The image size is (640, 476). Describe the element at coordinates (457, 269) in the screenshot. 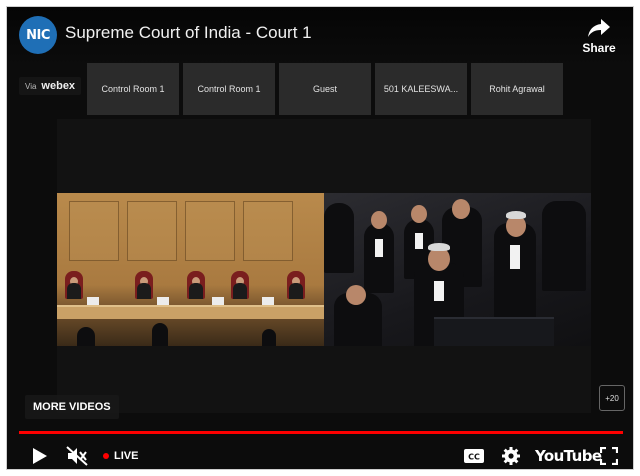

I see `courtroom-counsel-camera` at that location.